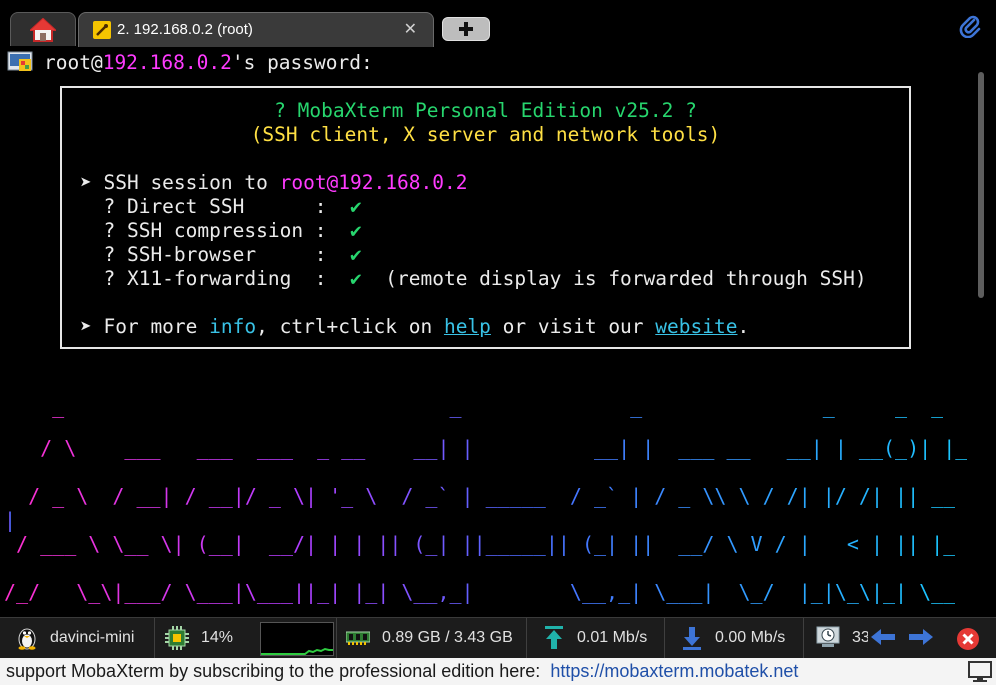 This screenshot has height=685, width=996. What do you see at coordinates (485, 110) in the screenshot?
I see `banner-title: ? MobaXterm Personal Edition v25.2 ?` at bounding box center [485, 110].